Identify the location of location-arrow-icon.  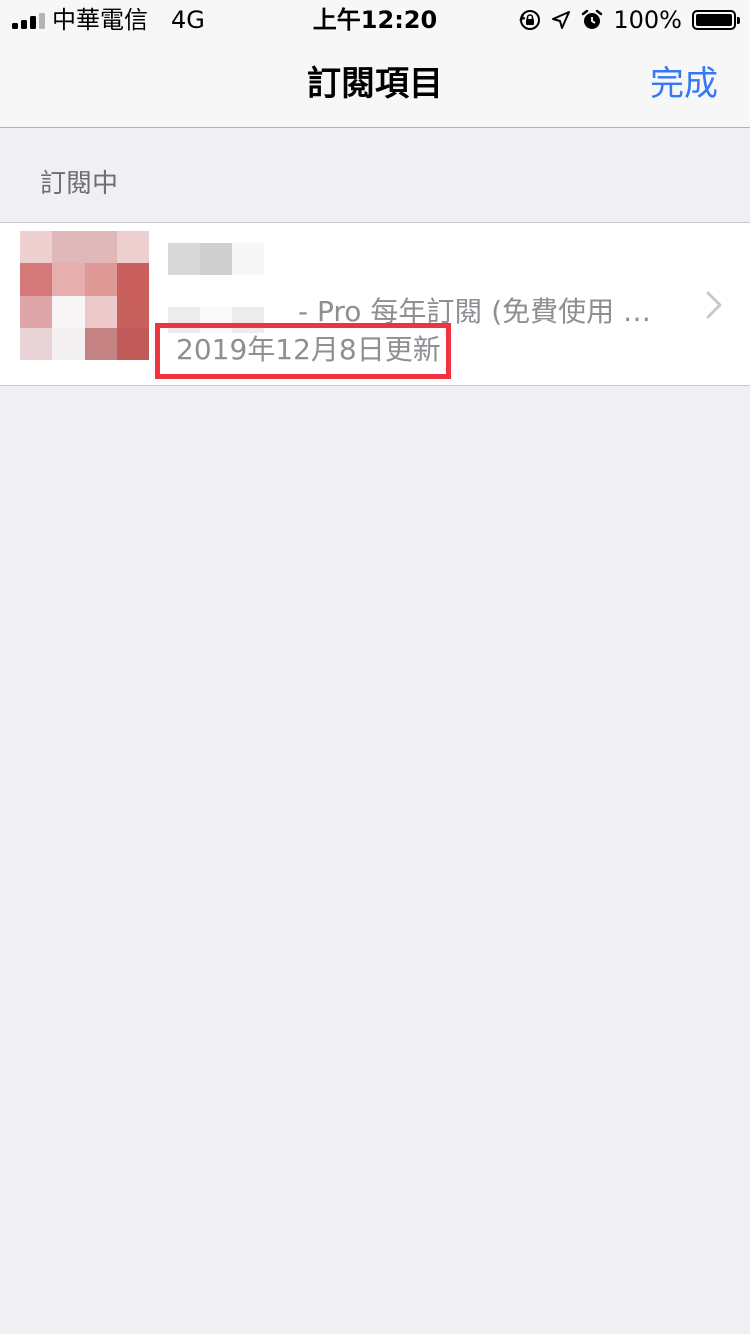
(561, 20).